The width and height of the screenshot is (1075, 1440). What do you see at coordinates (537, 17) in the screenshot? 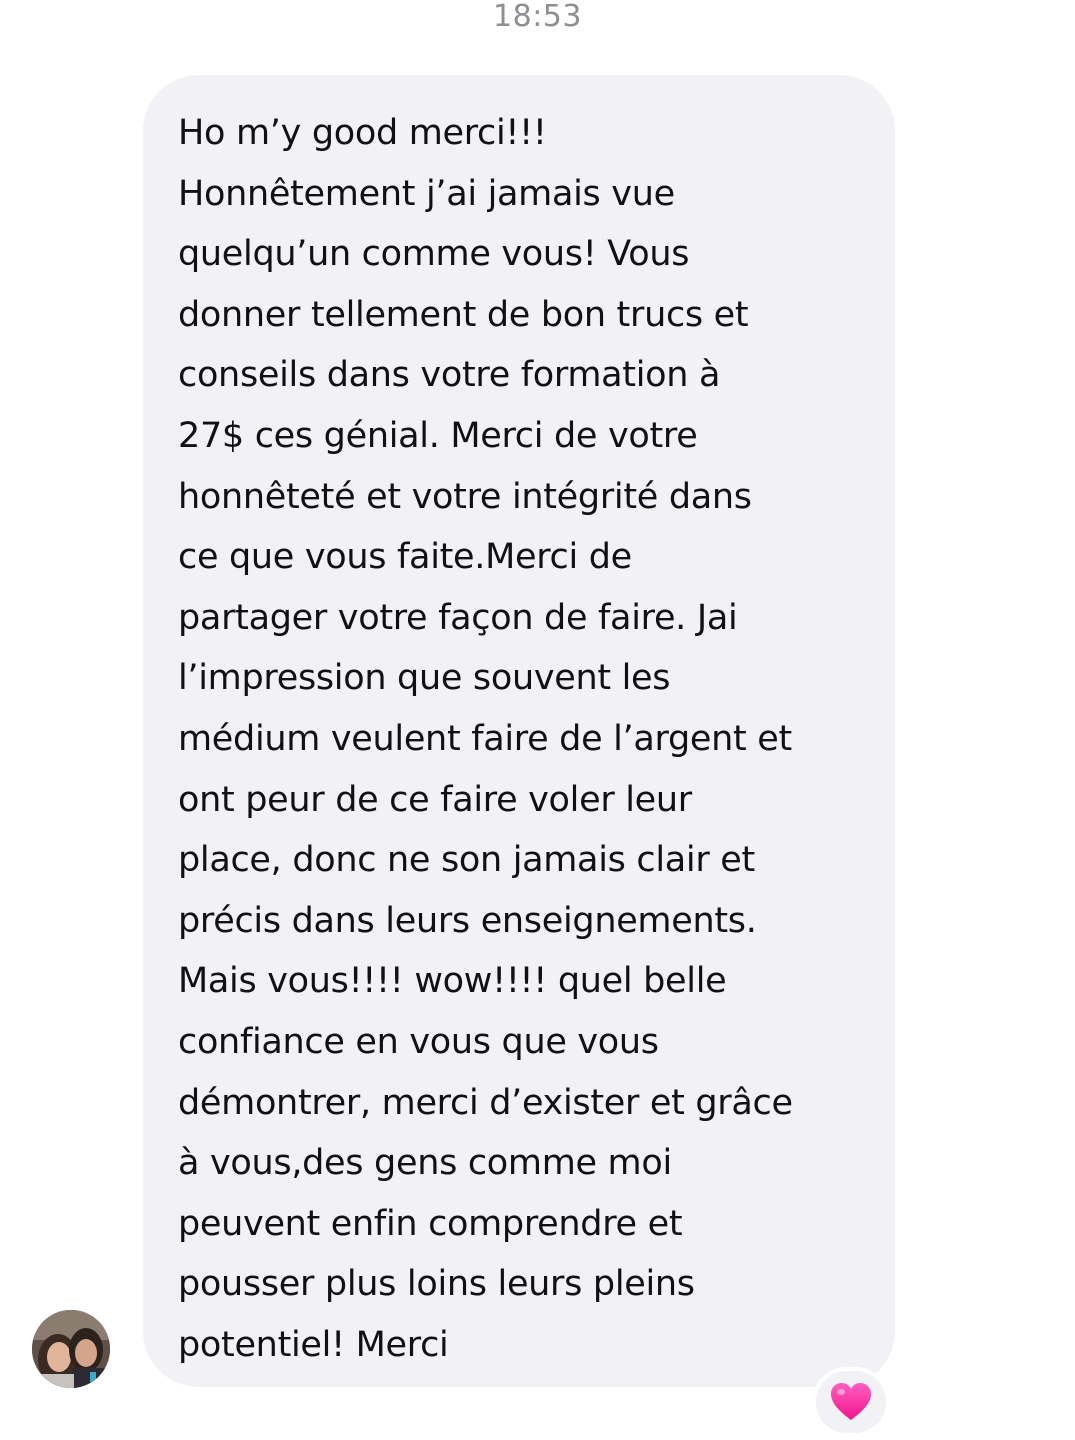
I see `message-timestamp: 18:53` at bounding box center [537, 17].